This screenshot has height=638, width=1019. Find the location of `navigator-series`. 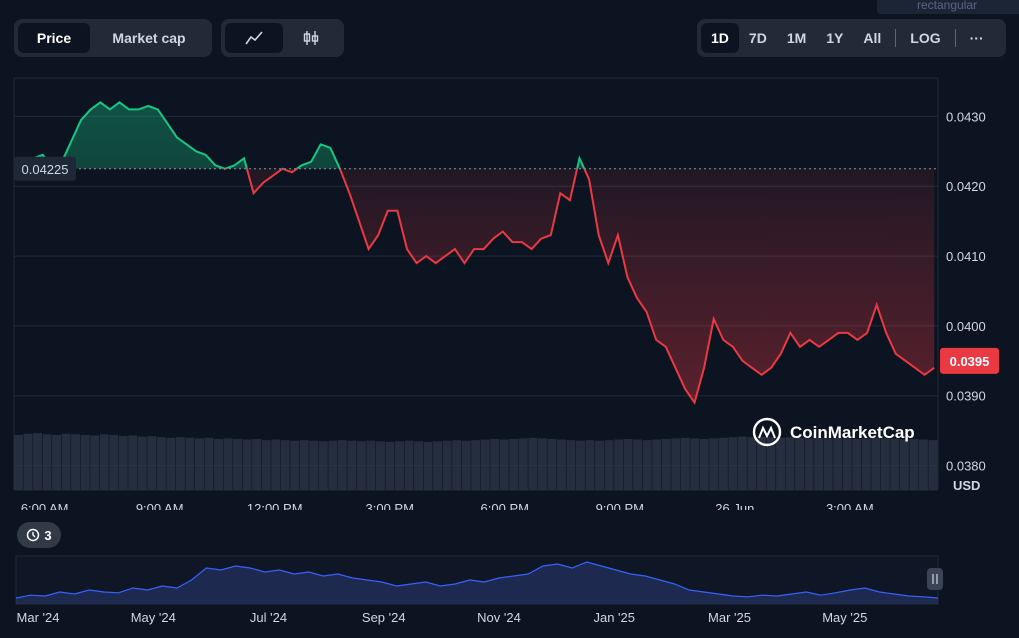

navigator-series is located at coordinates (477, 580).